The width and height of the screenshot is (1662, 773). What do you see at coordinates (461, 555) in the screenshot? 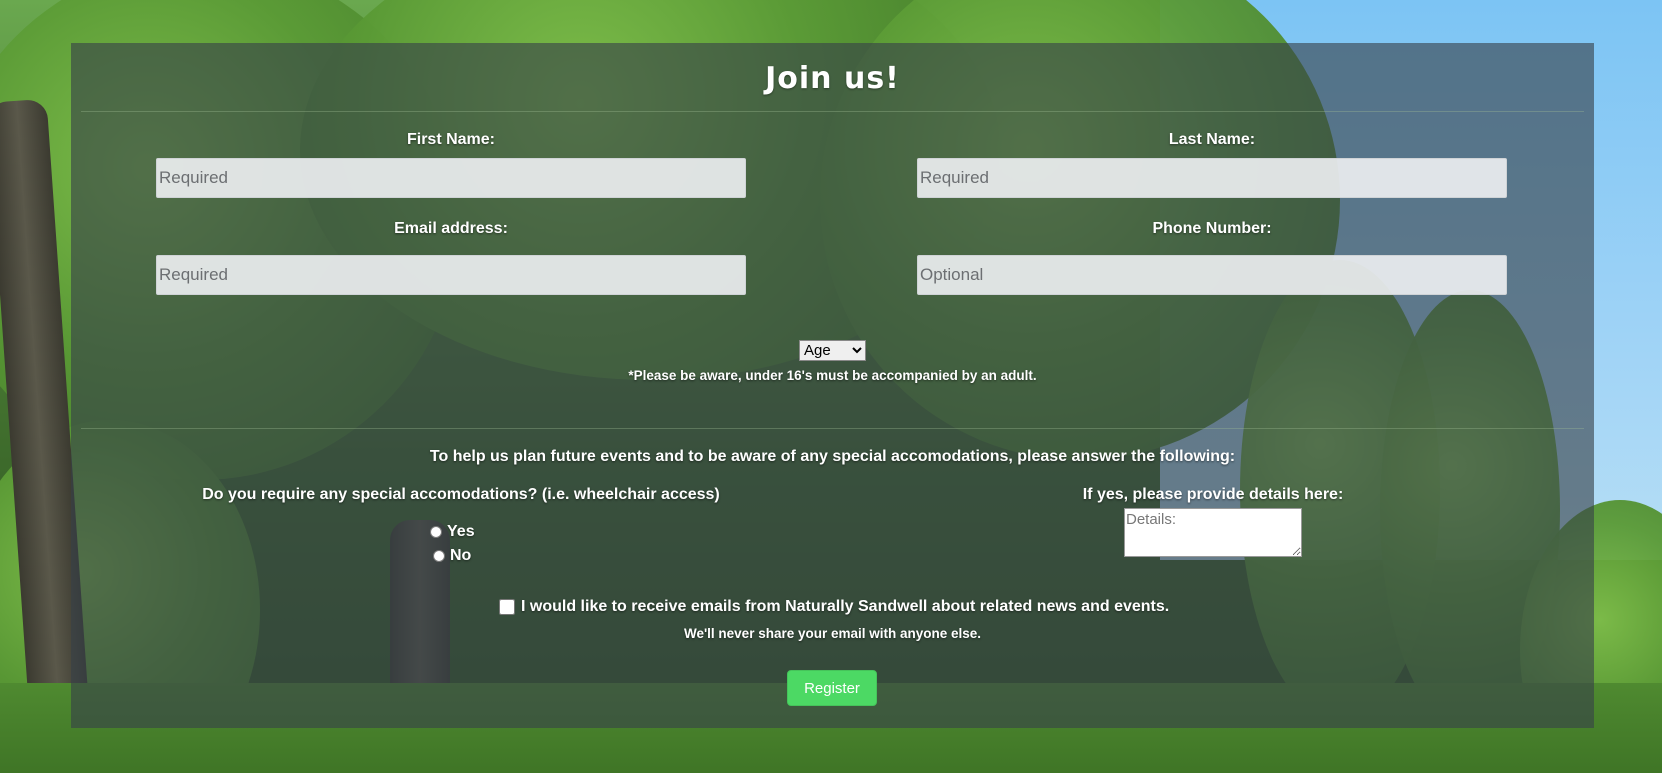
I see `no-label: No` at bounding box center [461, 555].